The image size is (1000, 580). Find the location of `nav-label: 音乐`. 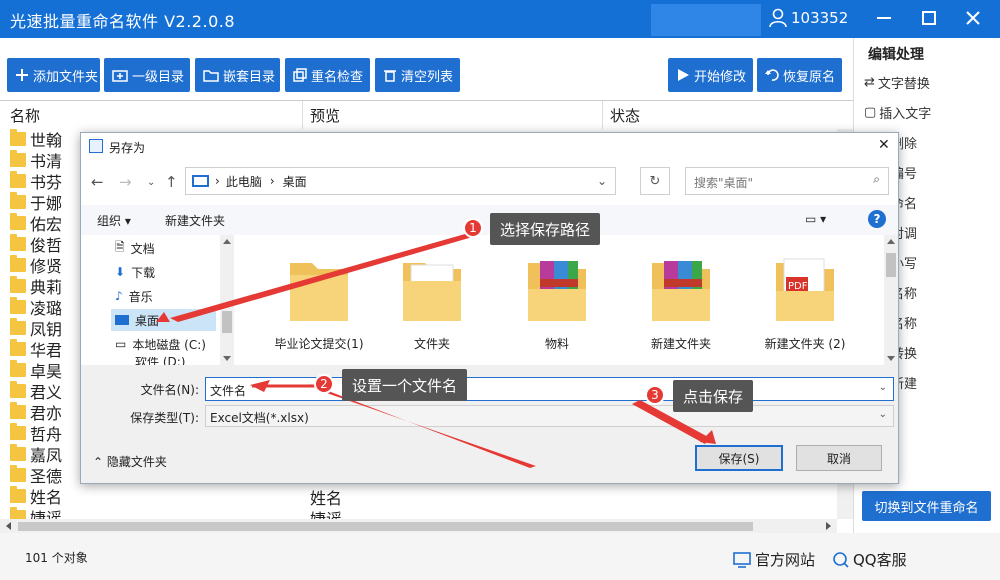

nav-label: 音乐 is located at coordinates (140, 296).